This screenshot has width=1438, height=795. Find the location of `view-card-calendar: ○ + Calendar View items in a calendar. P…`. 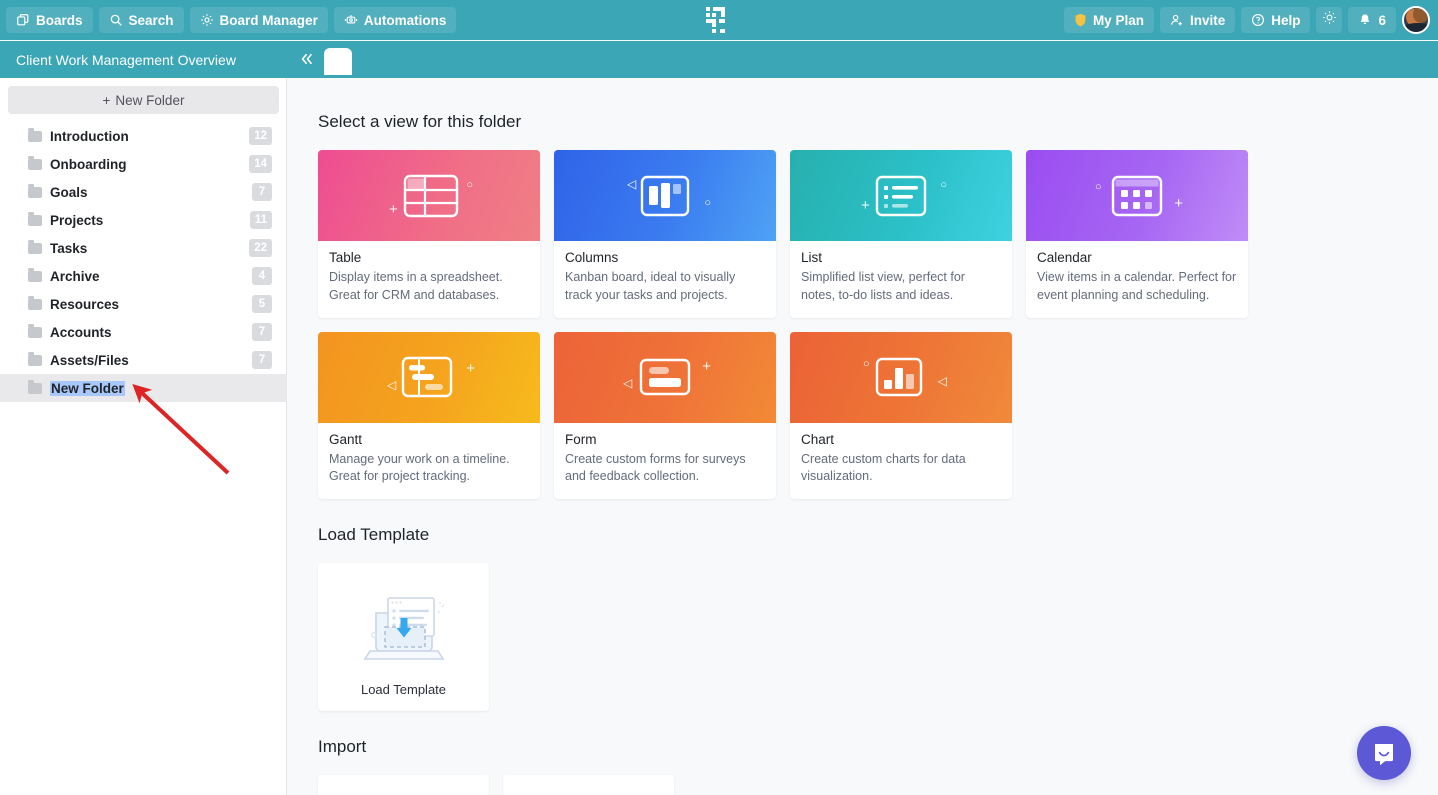

view-card-calendar: ○ + Calendar View items in a calendar. P… is located at coordinates (1137, 234).